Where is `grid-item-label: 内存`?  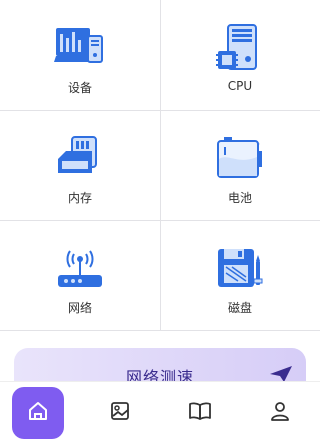 grid-item-label: 内存 is located at coordinates (79, 198).